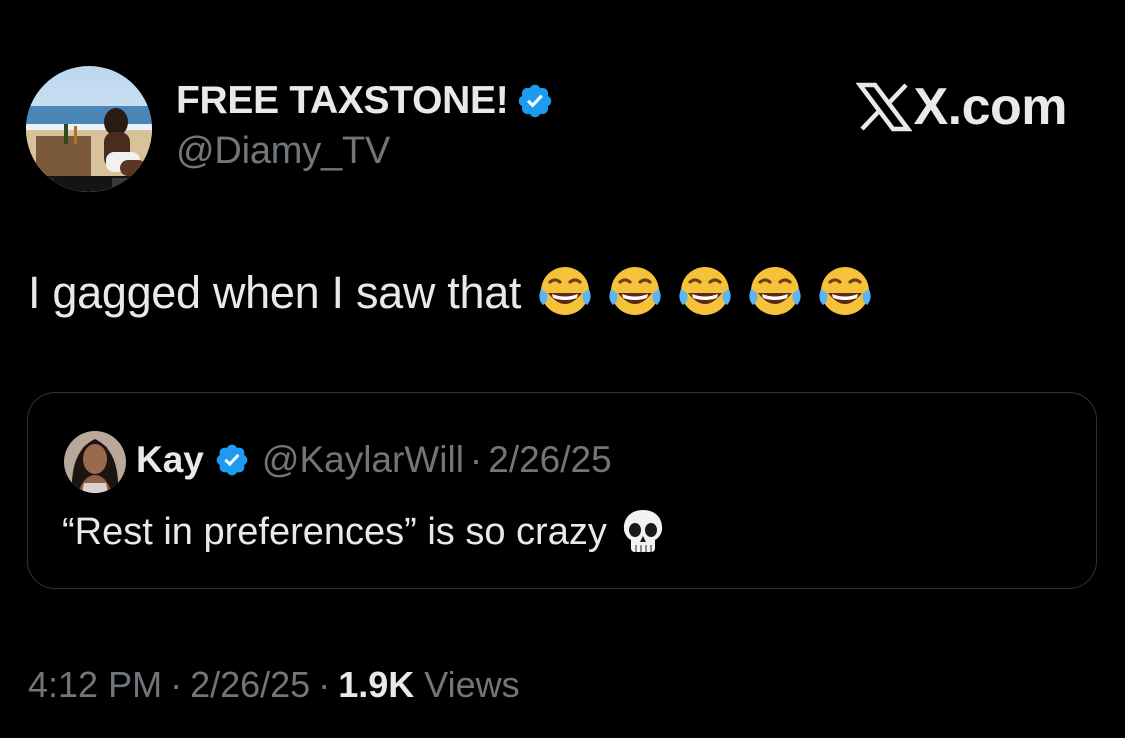 Image resolution: width=1125 pixels, height=738 pixels. Describe the element at coordinates (472, 684) in the screenshot. I see `views-label: Views` at that location.